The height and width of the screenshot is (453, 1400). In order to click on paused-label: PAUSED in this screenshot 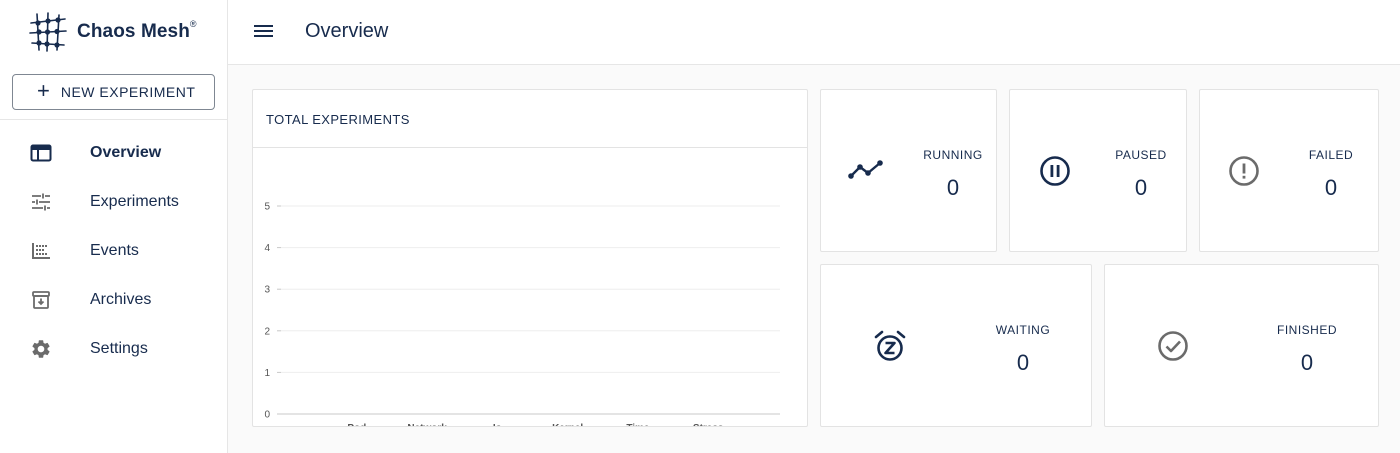, I will do `click(1141, 155)`.